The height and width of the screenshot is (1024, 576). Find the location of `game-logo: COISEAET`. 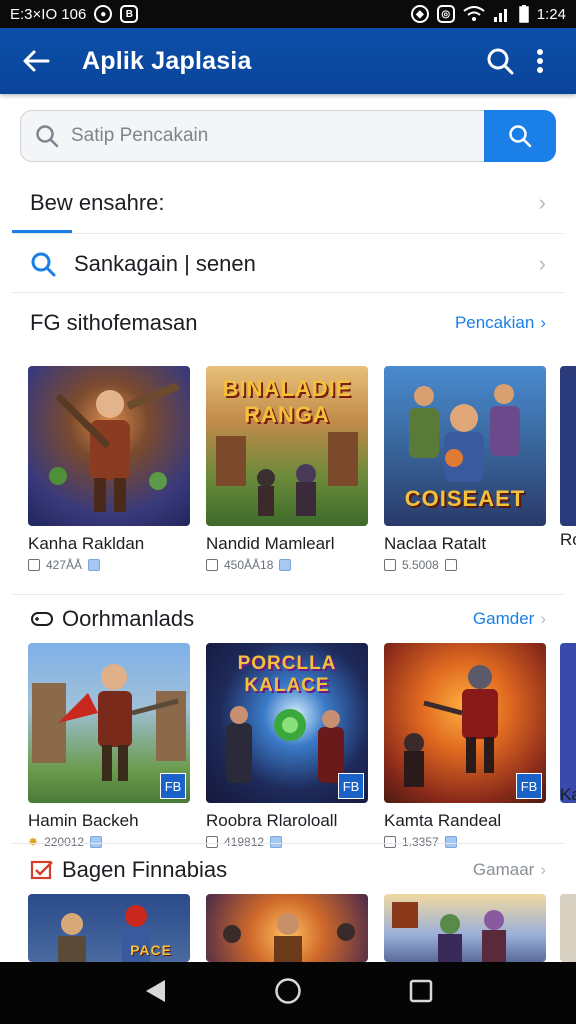

game-logo: COISEAET is located at coordinates (465, 498).